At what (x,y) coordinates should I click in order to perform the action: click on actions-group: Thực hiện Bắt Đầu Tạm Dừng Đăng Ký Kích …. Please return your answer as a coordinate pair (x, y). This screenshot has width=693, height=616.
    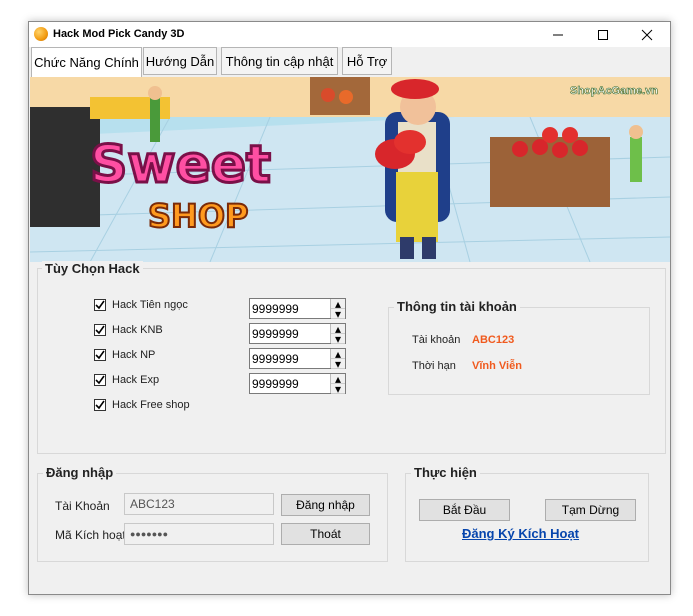
    Looking at the image, I should click on (527, 513).